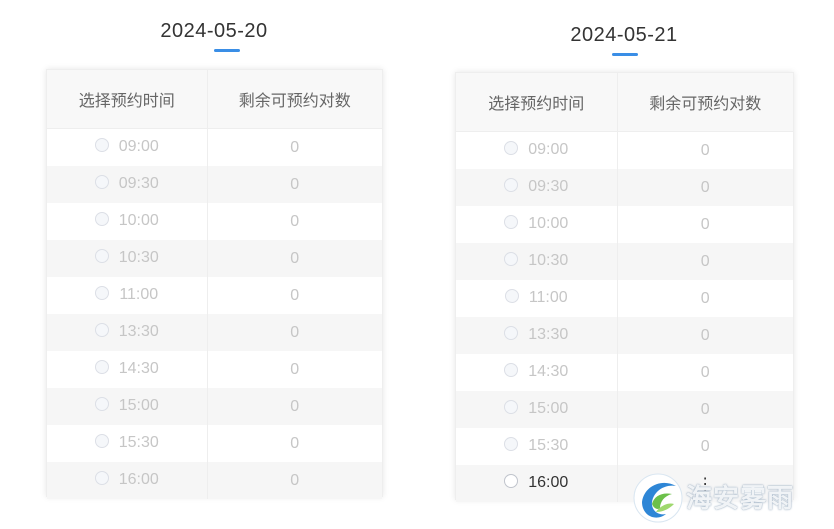  I want to click on table-row: 11:00 0, so click(624, 298).